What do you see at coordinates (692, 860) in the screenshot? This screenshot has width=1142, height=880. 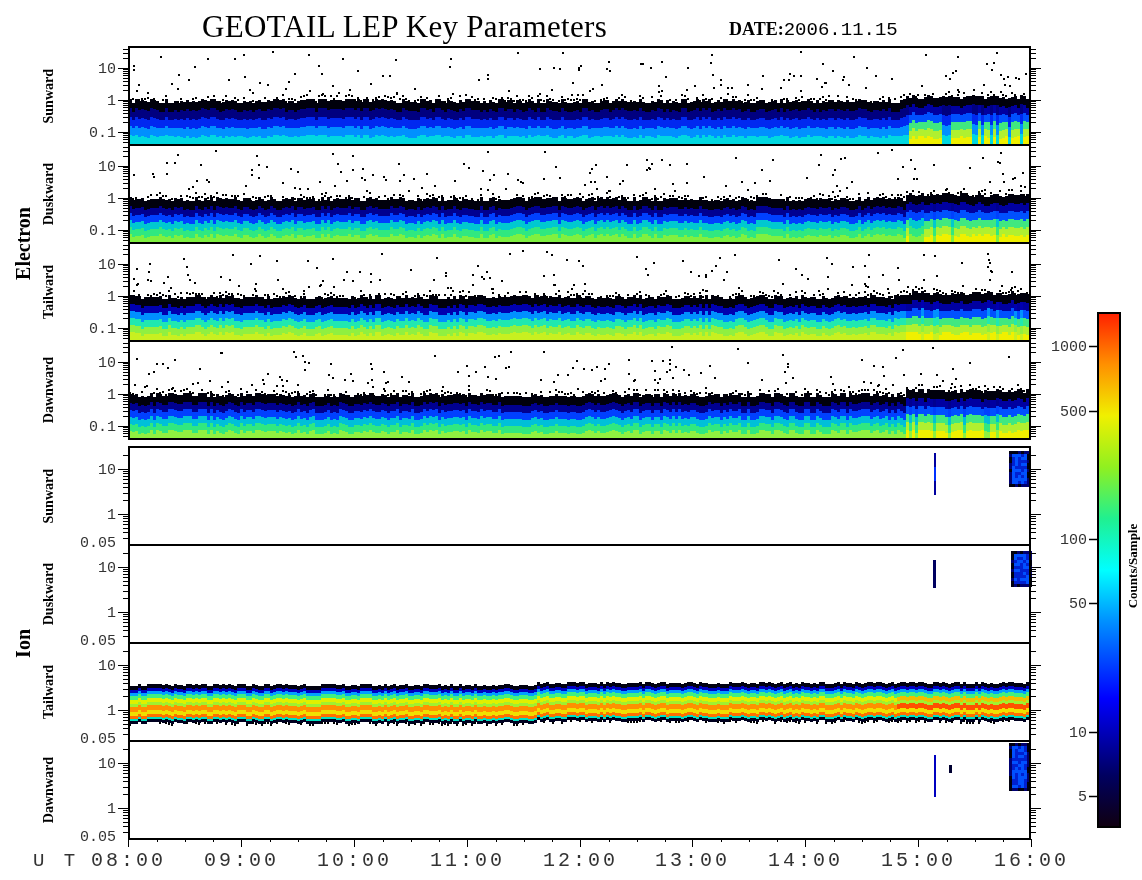 I see `axis-tick-label: 13:00` at bounding box center [692, 860].